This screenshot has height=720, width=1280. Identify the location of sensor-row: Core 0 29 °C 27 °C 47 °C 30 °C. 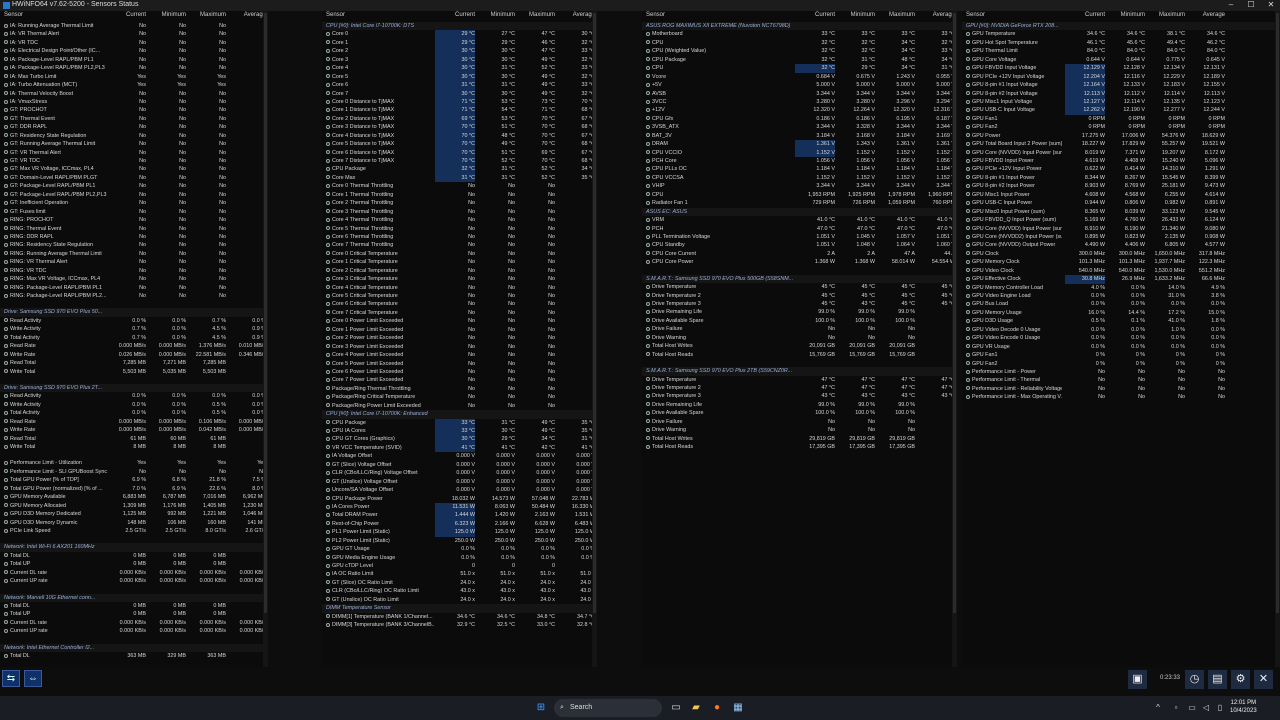
(459, 34).